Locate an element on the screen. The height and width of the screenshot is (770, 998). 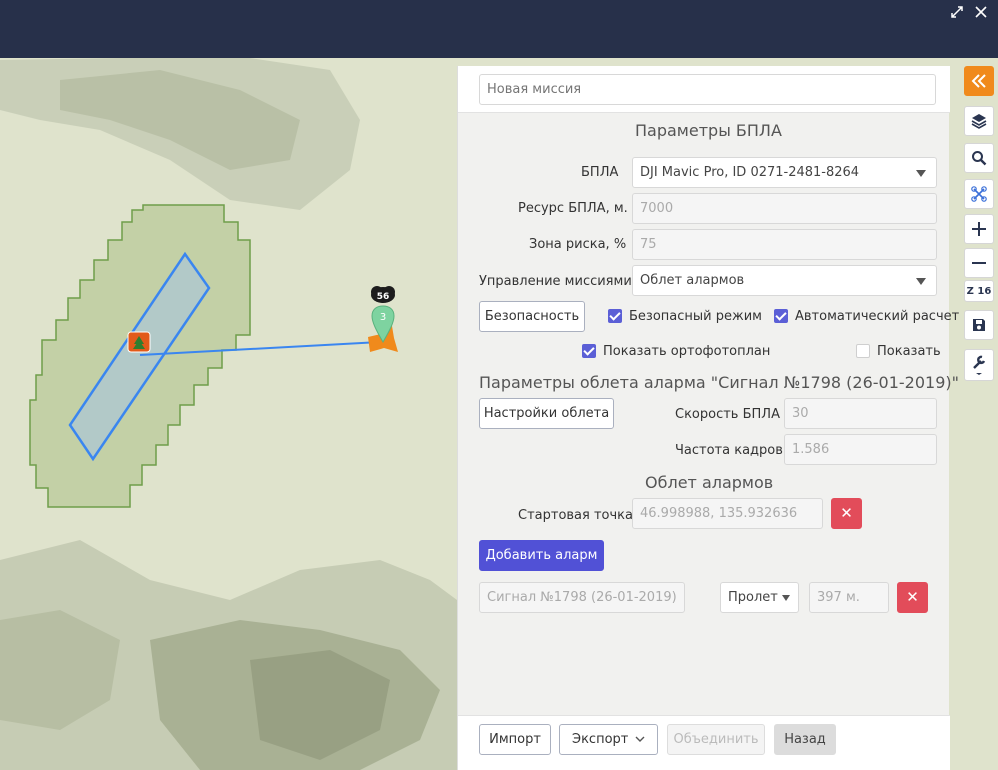
auto-calc-label: Автоматический расчет is located at coordinates (877, 316).